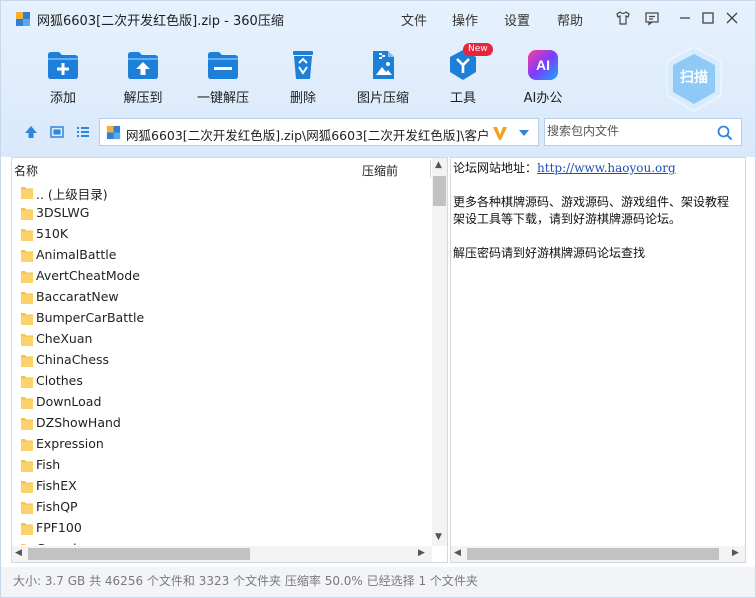 This screenshot has height=598, width=756. Describe the element at coordinates (652, 18) in the screenshot. I see `feedback-message-icon` at that location.